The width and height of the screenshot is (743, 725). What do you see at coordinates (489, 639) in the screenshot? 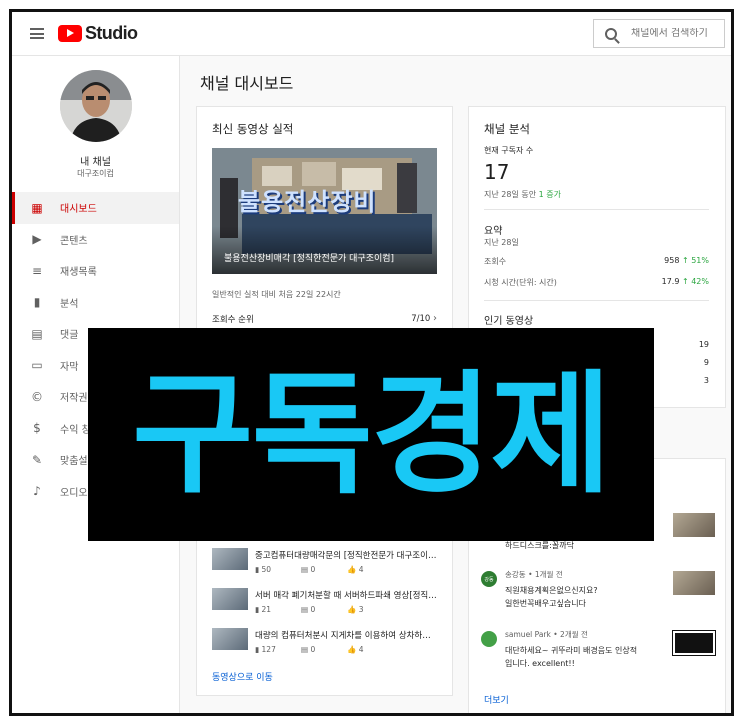
I see `commenter-avatar` at bounding box center [489, 639].